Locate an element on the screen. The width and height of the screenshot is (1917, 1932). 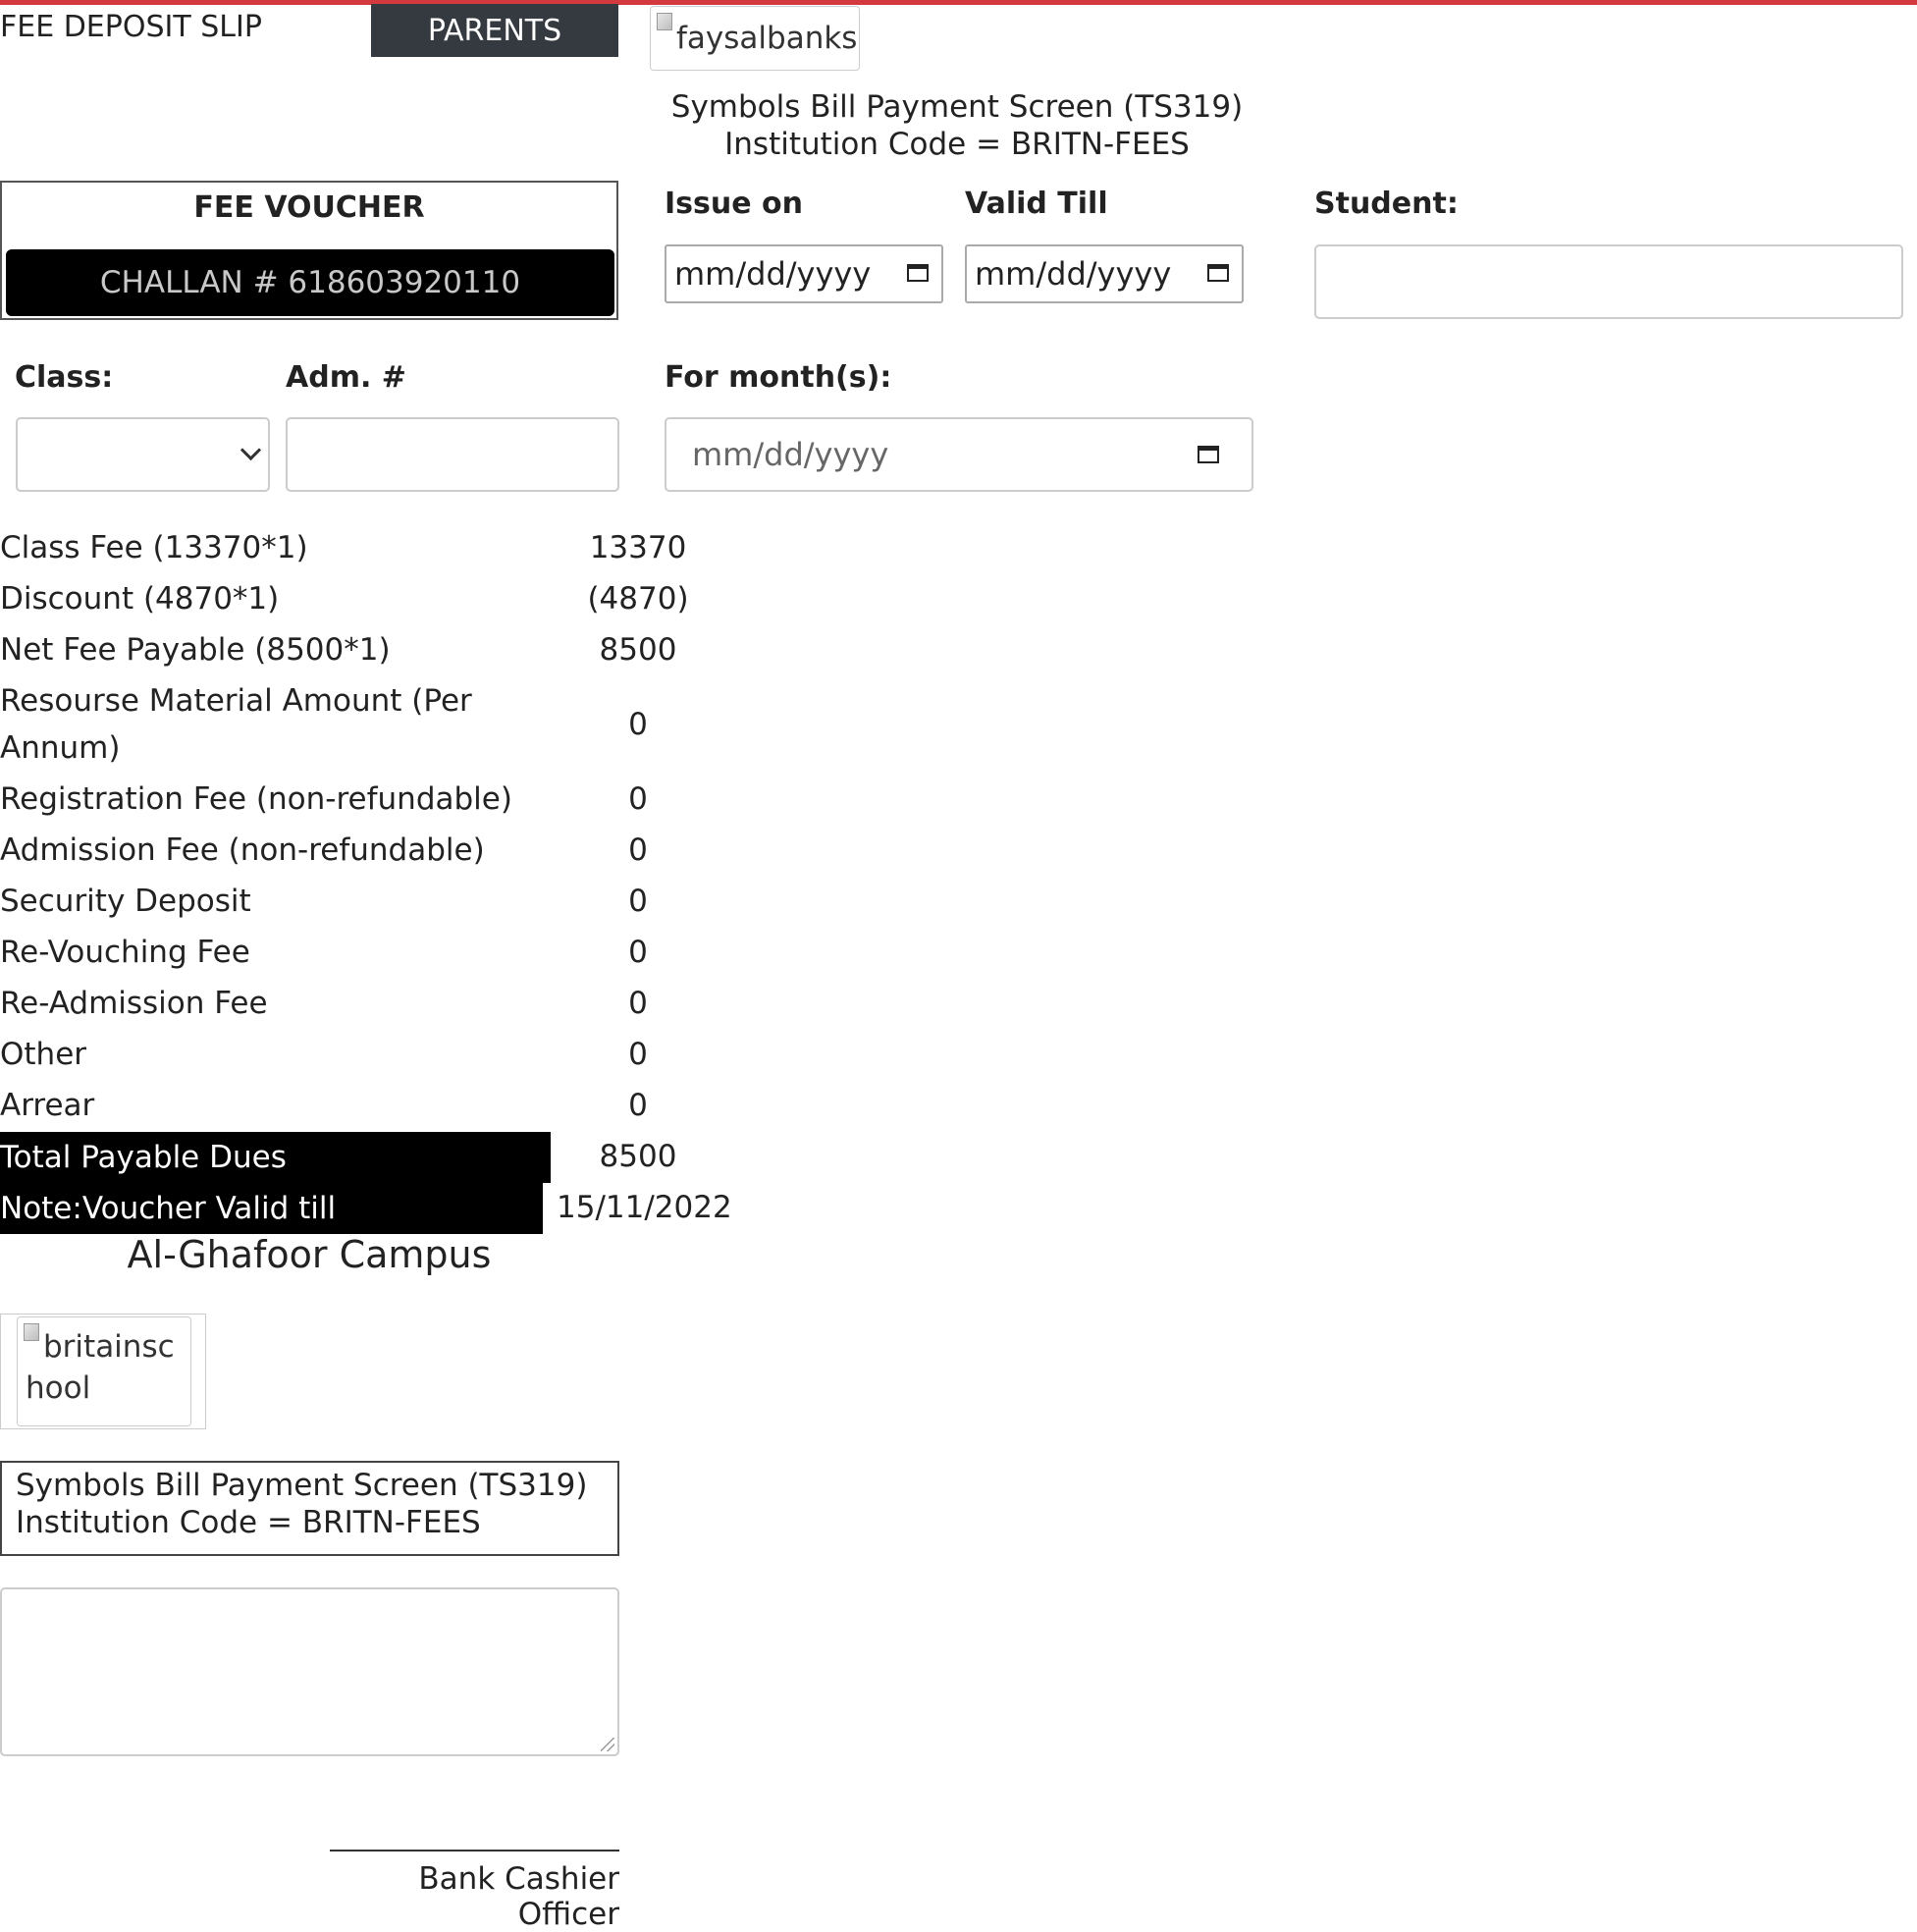
payment-info-box-line1: Symbols Bill Payment Screen (TS319) is located at coordinates (302, 1485).